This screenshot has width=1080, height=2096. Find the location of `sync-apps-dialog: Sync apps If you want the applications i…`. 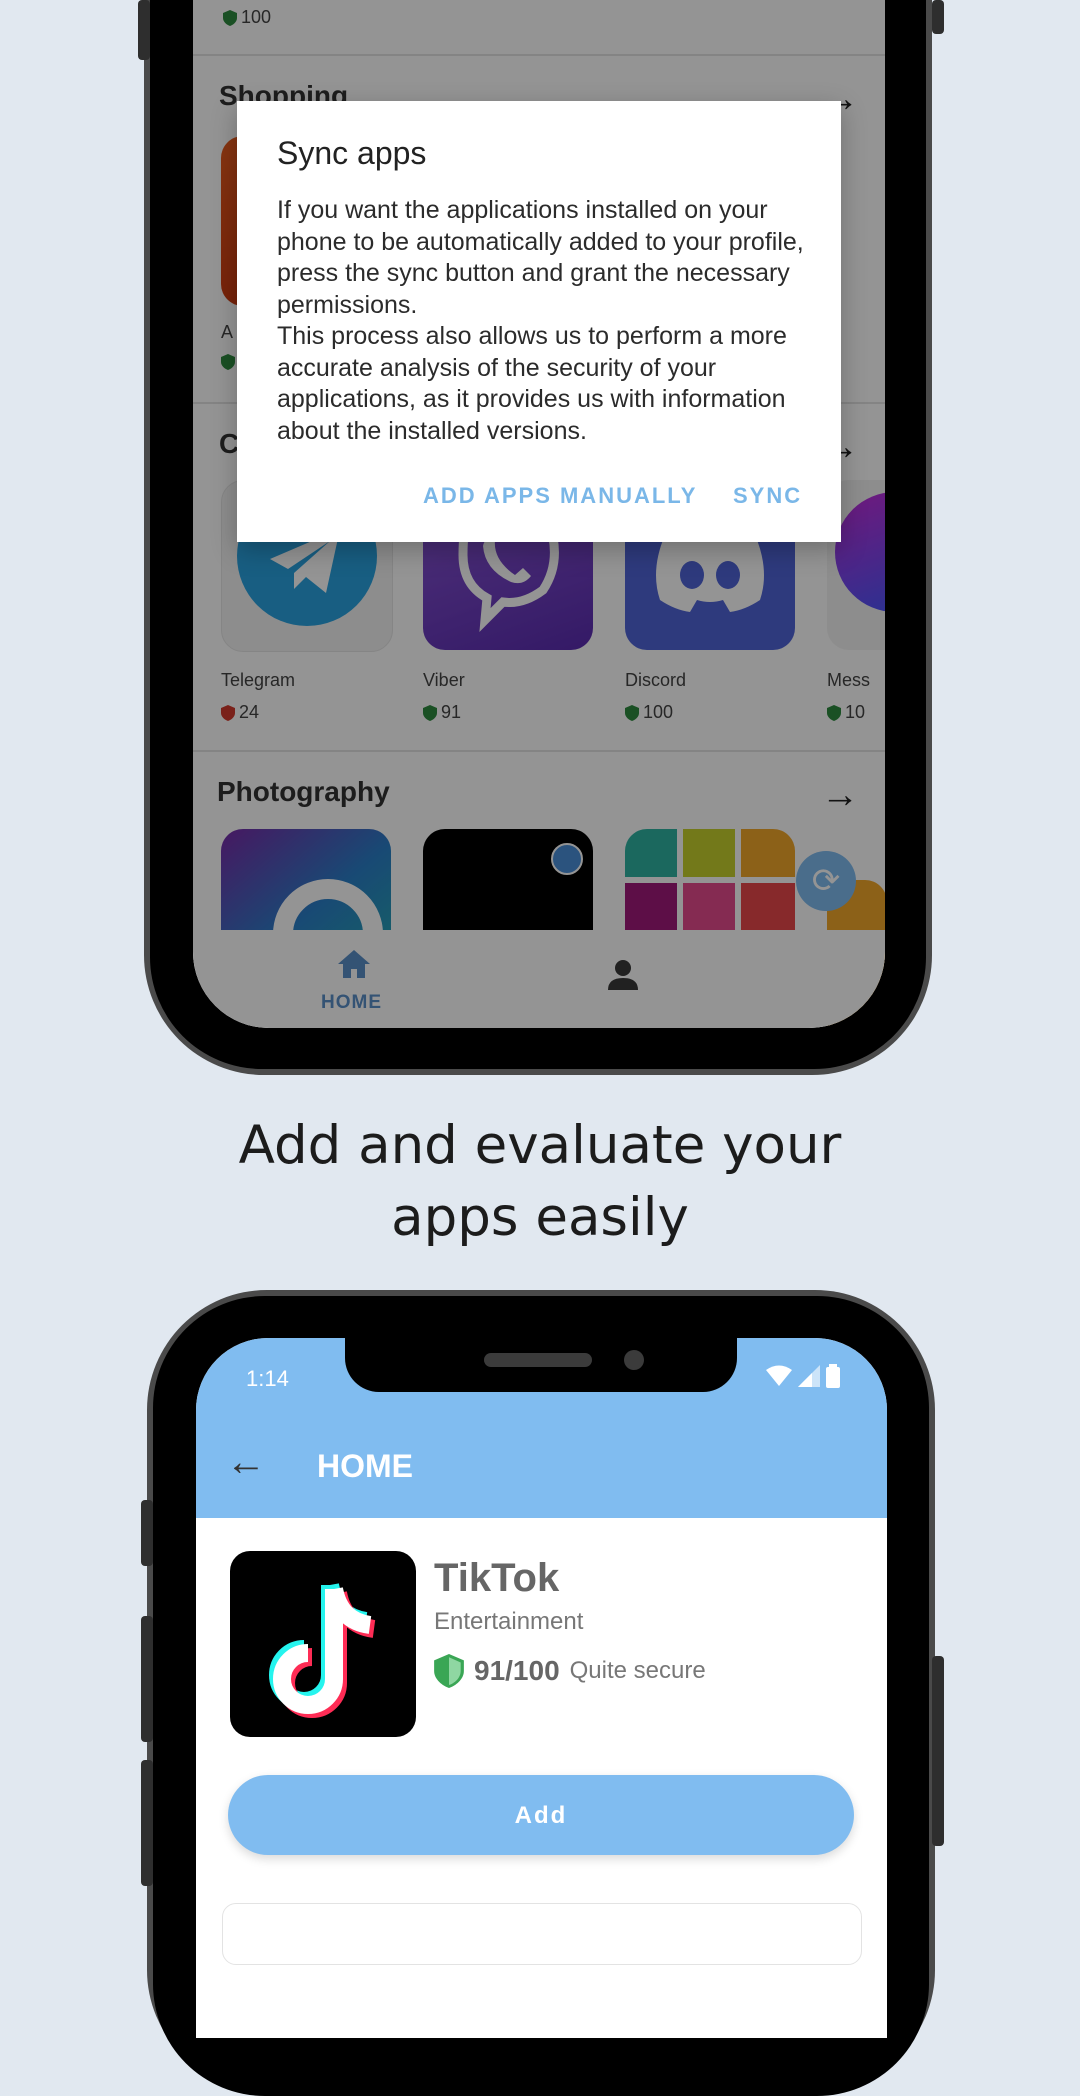

sync-apps-dialog: Sync apps If you want the applications i… is located at coordinates (539, 321).